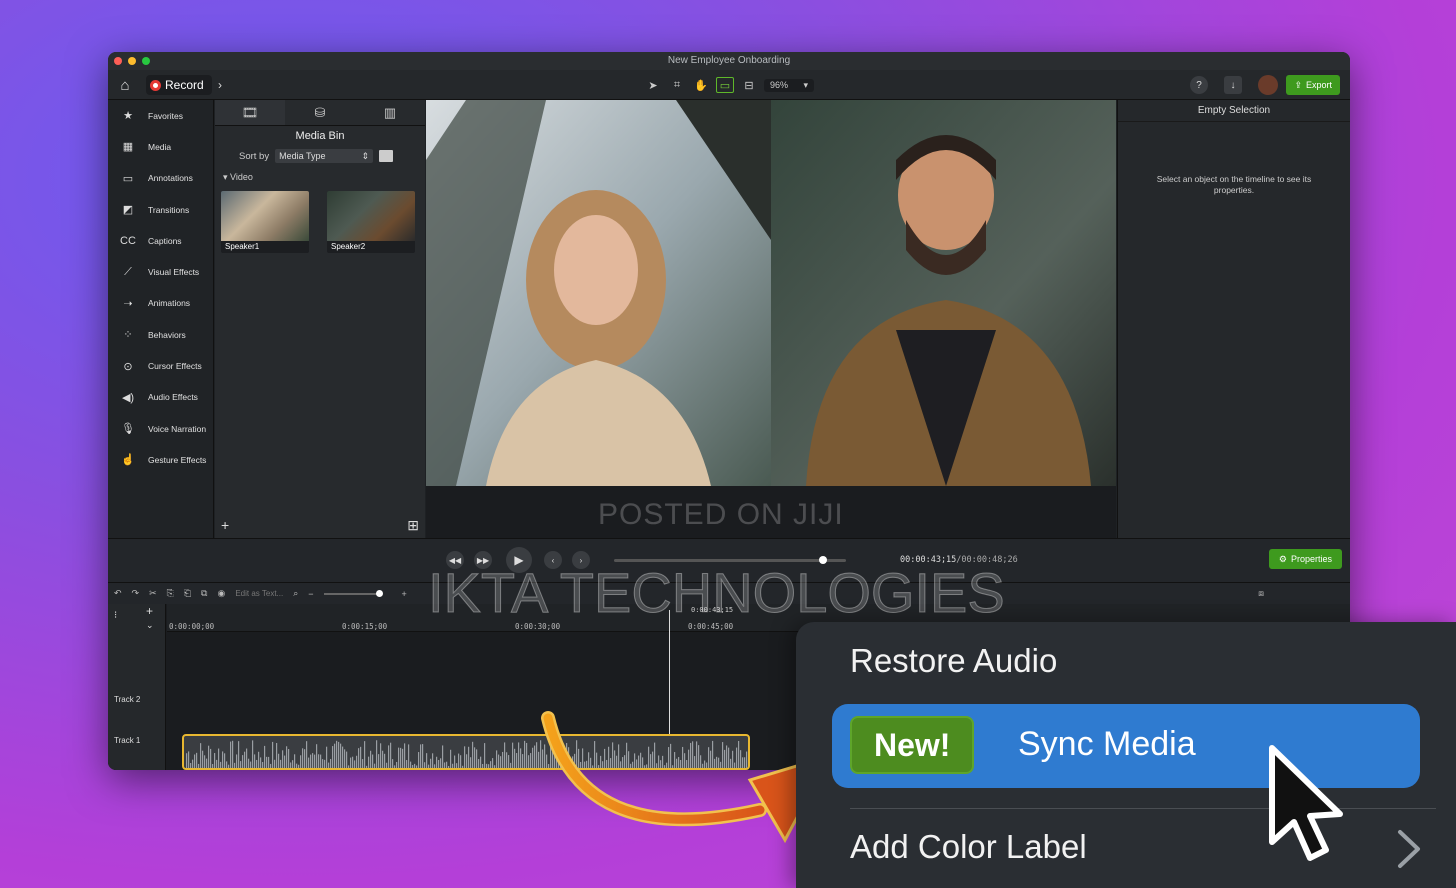  Describe the element at coordinates (160, 365) in the screenshot. I see `sidebar-item-cursor-effects: ⊙ Cursor Effects` at that location.